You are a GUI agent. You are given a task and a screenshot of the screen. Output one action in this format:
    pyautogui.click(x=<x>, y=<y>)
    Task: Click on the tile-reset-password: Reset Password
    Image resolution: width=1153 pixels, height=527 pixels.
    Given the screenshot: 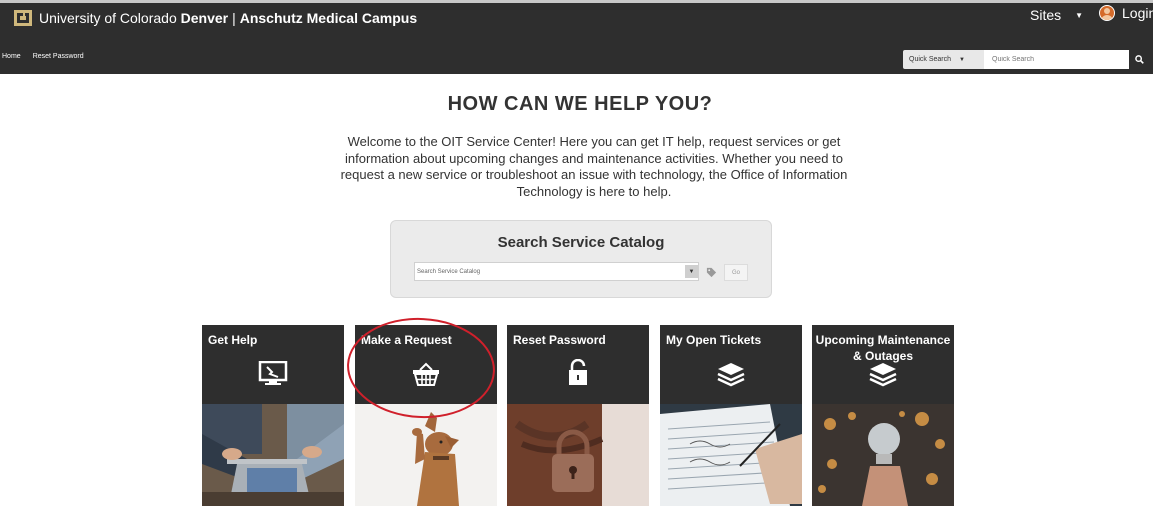 What is the action you would take?
    pyautogui.click(x=578, y=415)
    